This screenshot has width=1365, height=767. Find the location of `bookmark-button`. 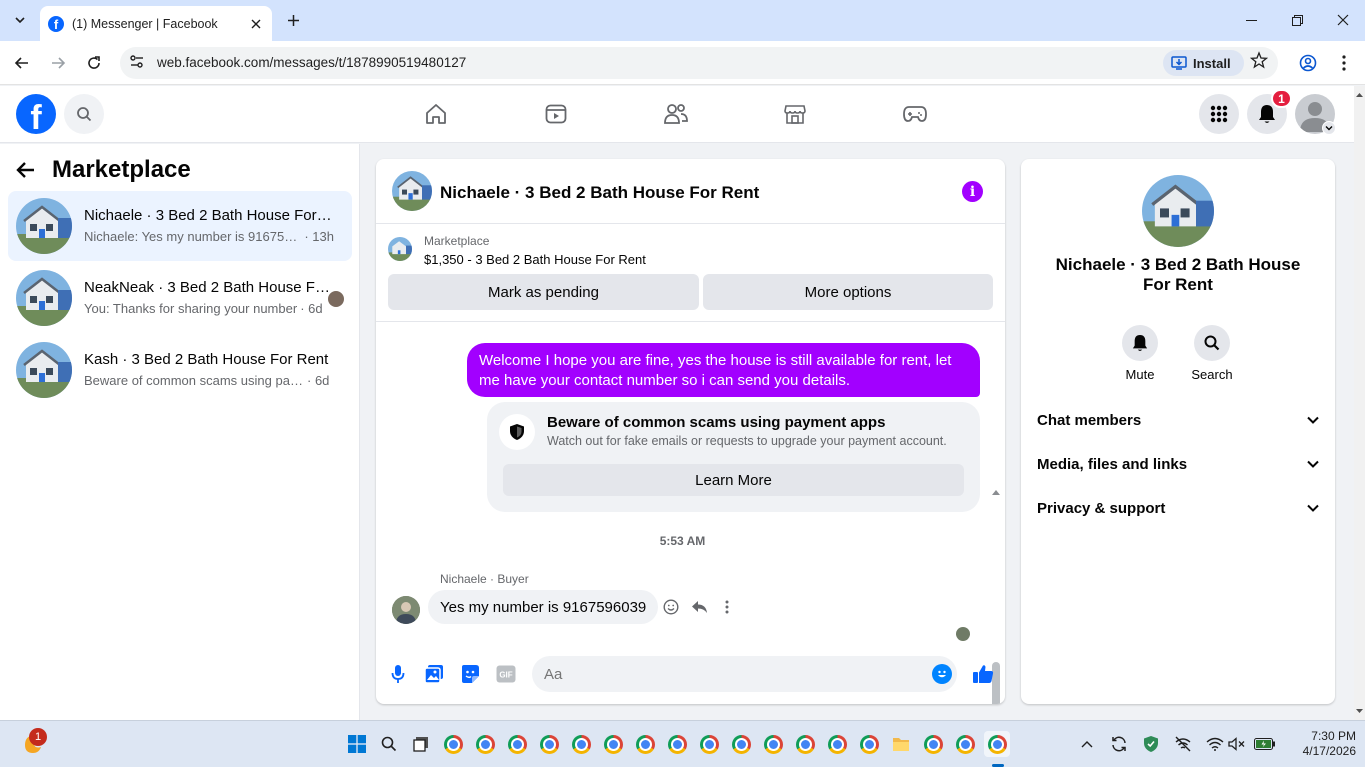

bookmark-button is located at coordinates (1259, 60).